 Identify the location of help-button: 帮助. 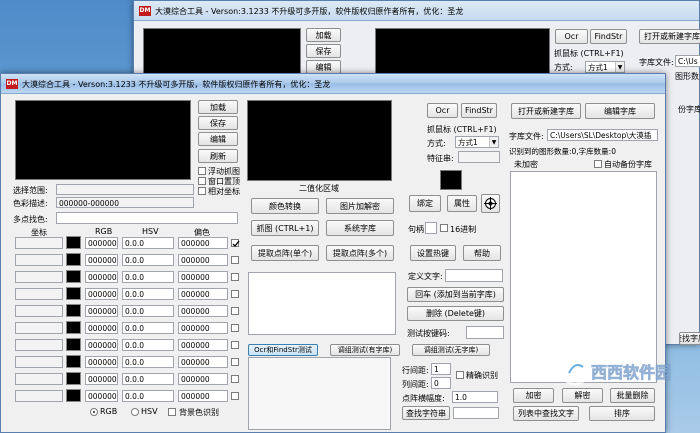
(482, 253).